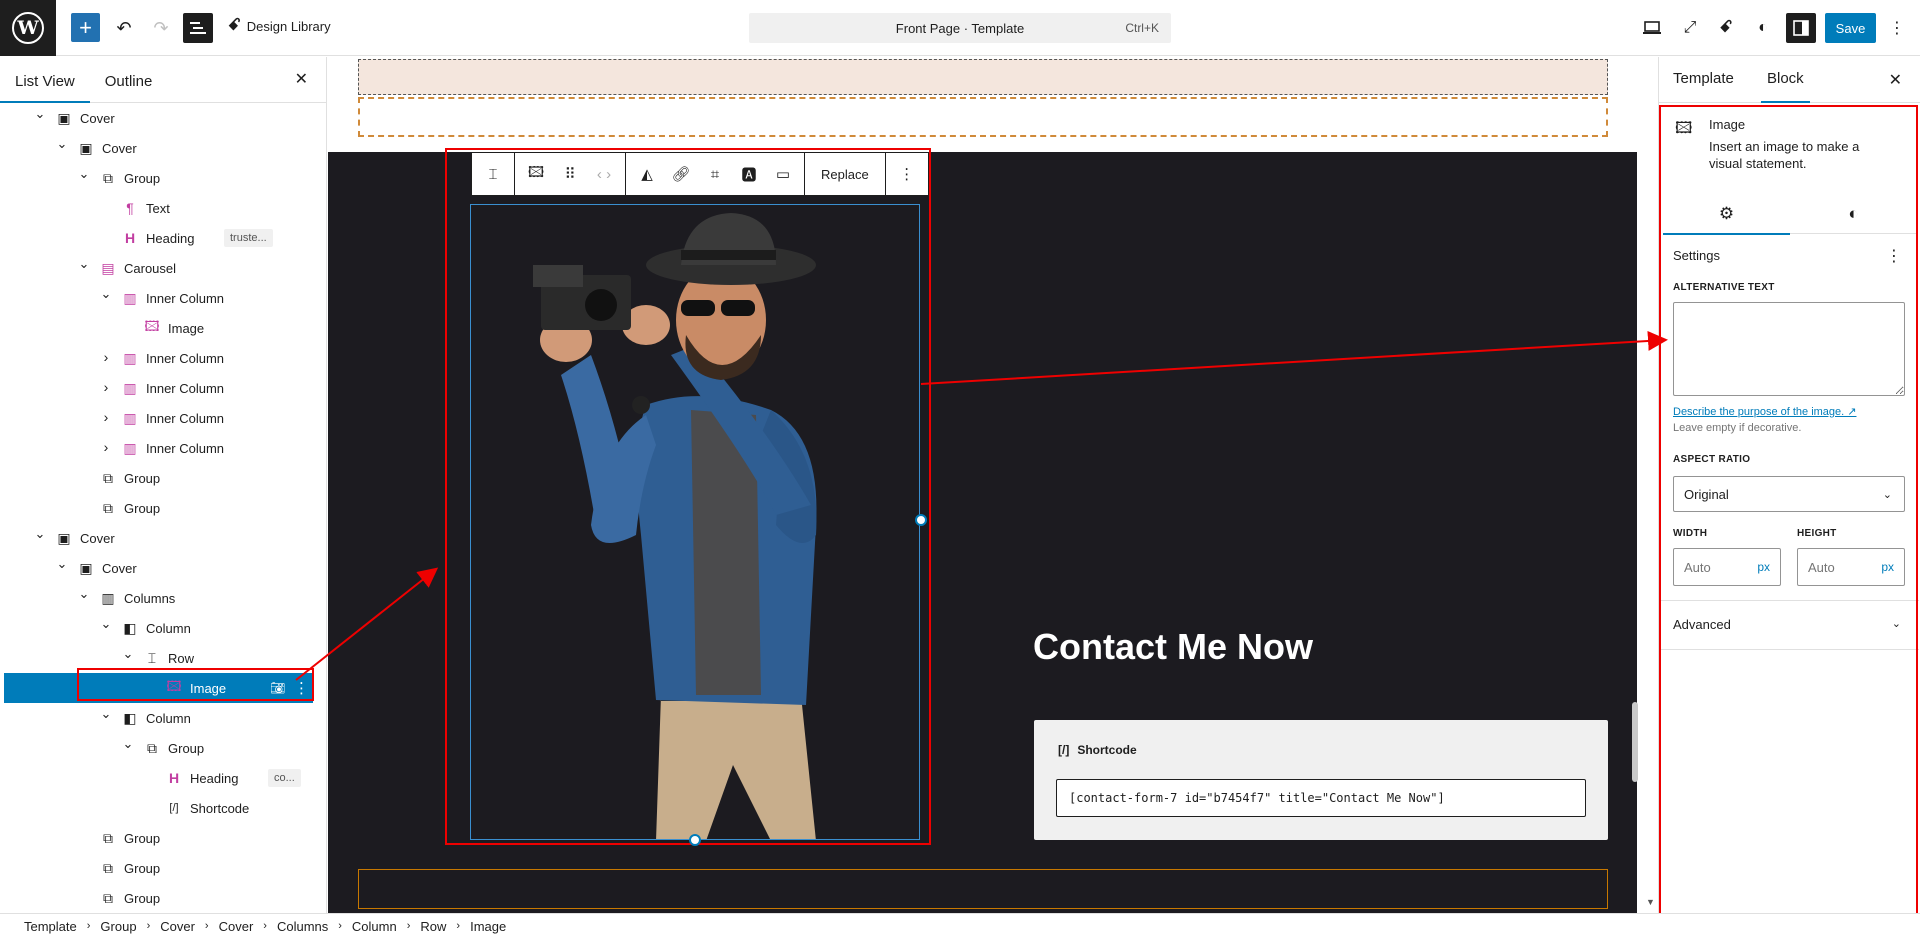 Image resolution: width=1920 pixels, height=938 pixels. What do you see at coordinates (163, 328) in the screenshot?
I see `list-item: 🖾 Image` at bounding box center [163, 328].